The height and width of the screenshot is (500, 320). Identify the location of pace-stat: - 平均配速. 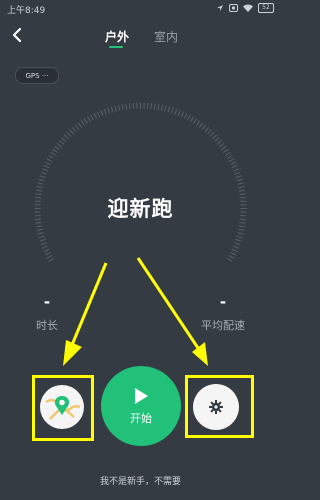
(223, 313).